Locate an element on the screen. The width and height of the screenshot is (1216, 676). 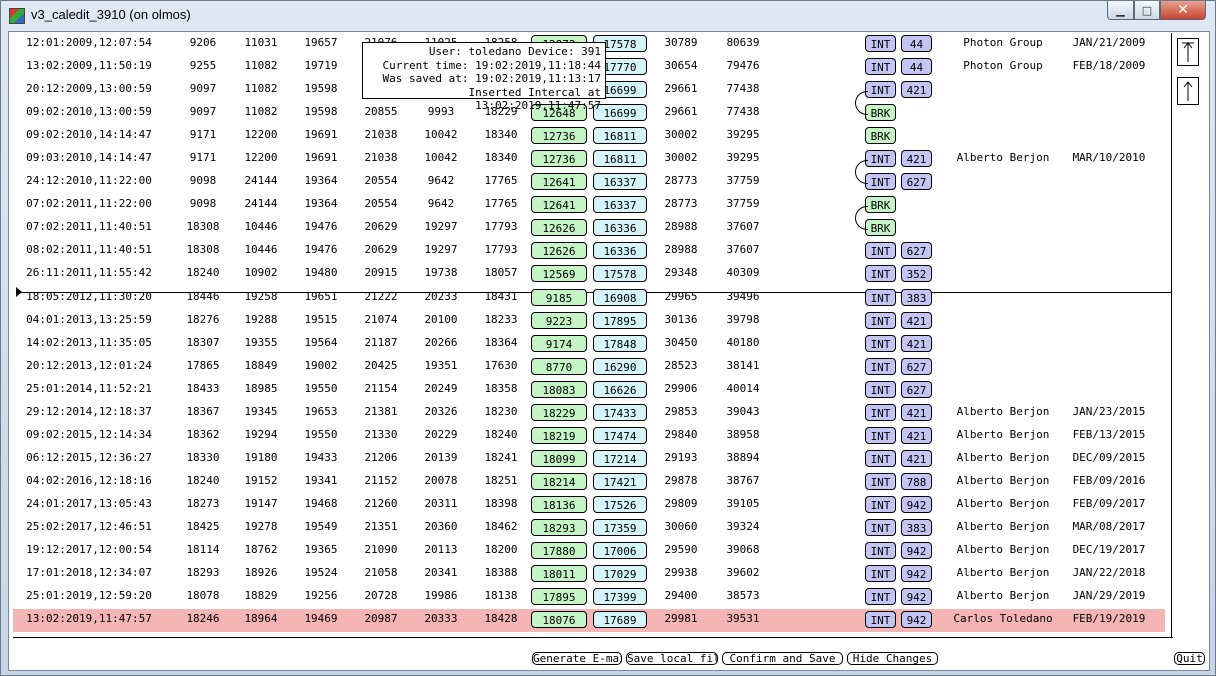
value-cyan-pill: 17006 is located at coordinates (620, 550).